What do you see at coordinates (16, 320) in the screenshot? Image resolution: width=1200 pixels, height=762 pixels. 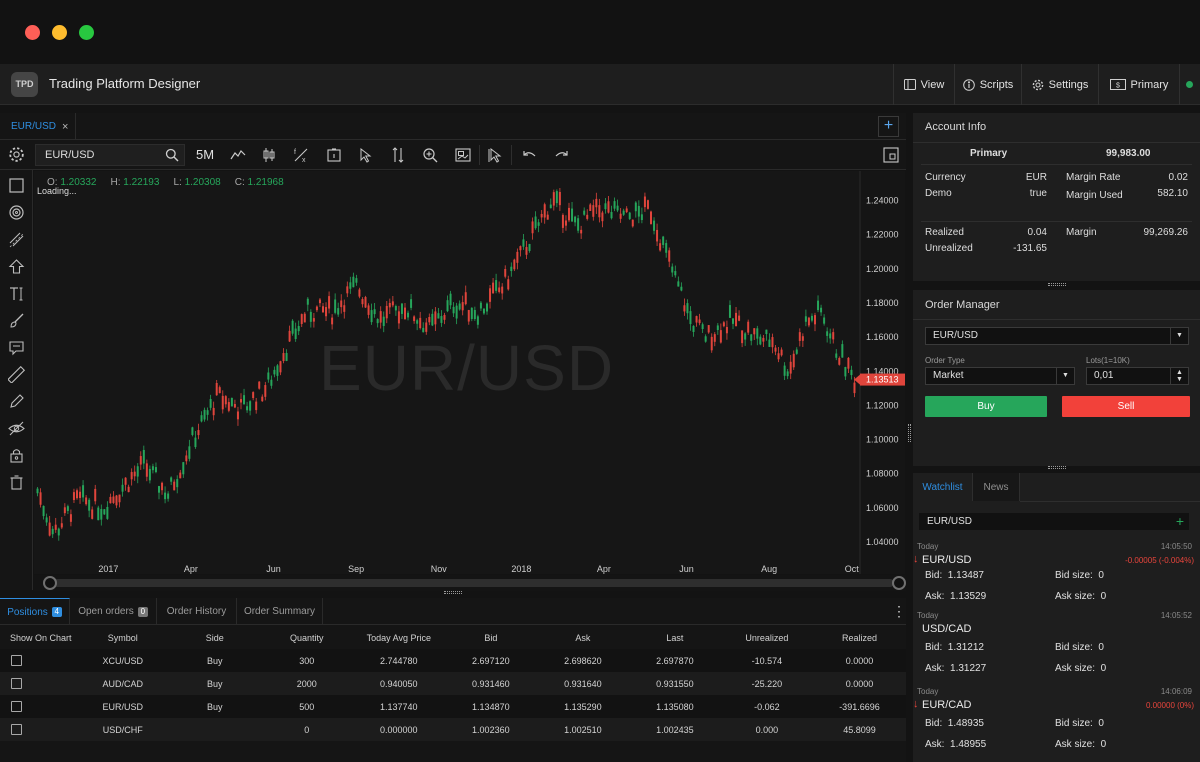 I see `brush-icon` at bounding box center [16, 320].